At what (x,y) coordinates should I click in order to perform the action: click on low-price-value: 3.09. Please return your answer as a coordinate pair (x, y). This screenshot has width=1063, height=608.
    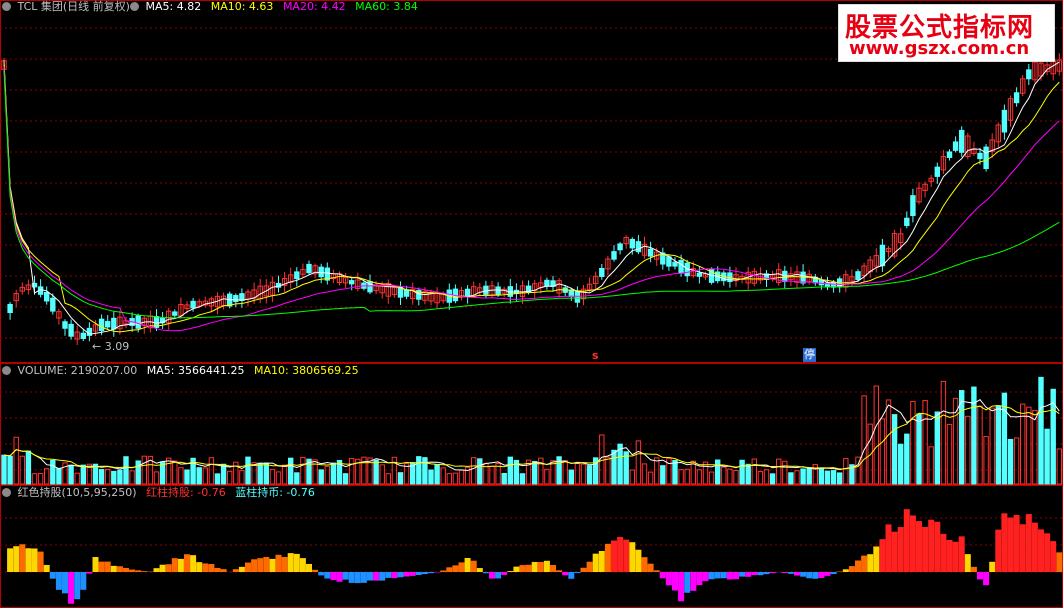
    Looking at the image, I should click on (117, 346).